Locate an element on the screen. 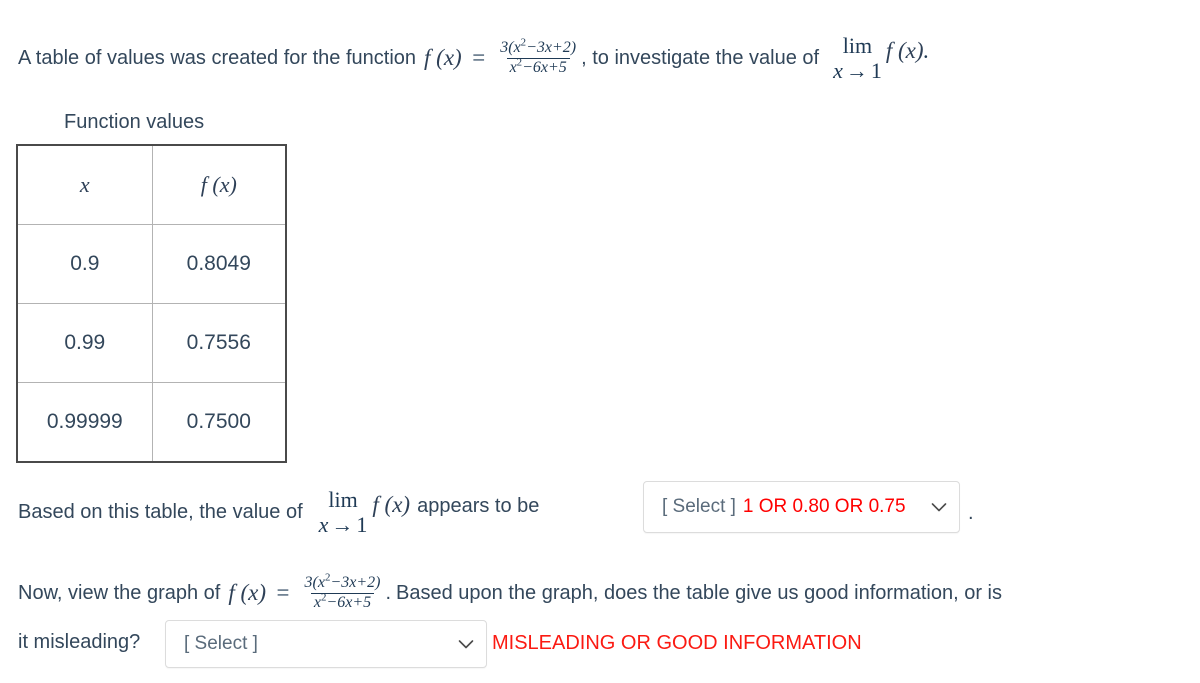 The image size is (1200, 683). cell-fx: 0.7500 is located at coordinates (219, 422).